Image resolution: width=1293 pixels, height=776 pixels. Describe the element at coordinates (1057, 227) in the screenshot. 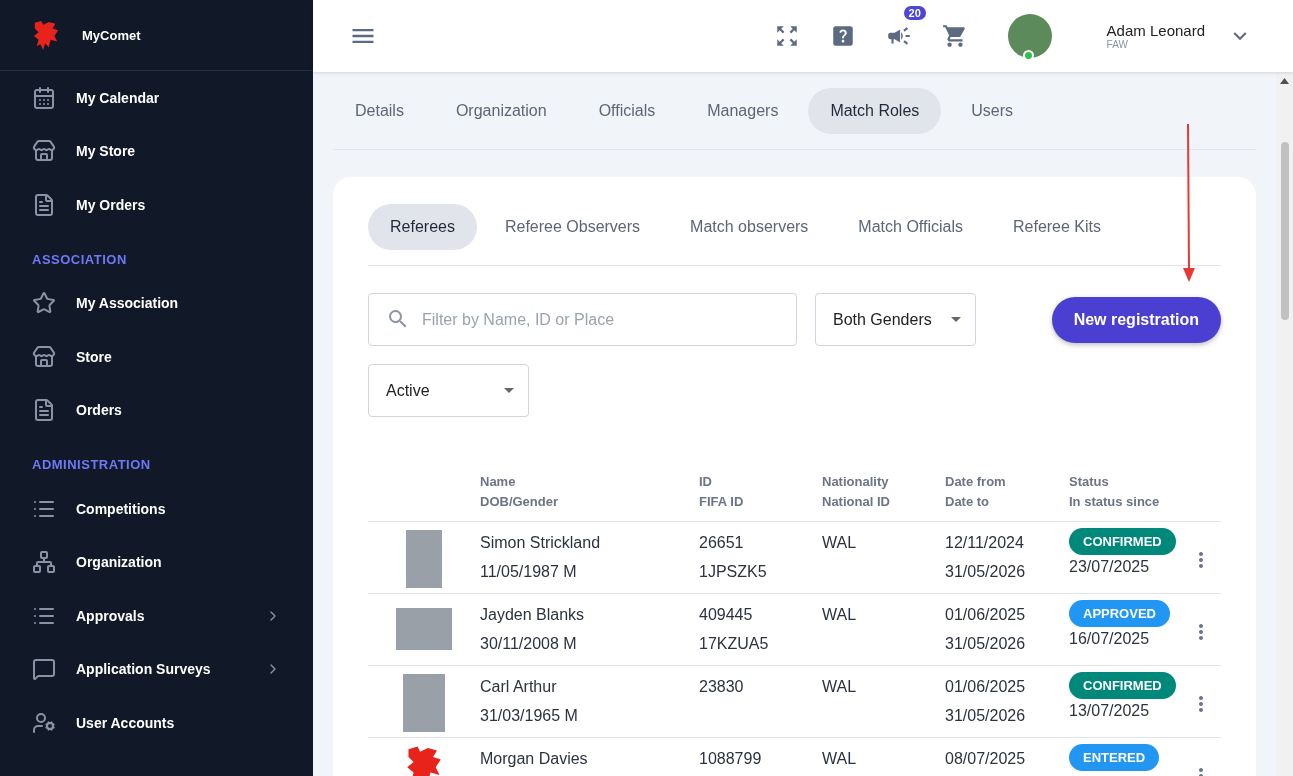

I see `sub-tab: Referee Kits` at that location.